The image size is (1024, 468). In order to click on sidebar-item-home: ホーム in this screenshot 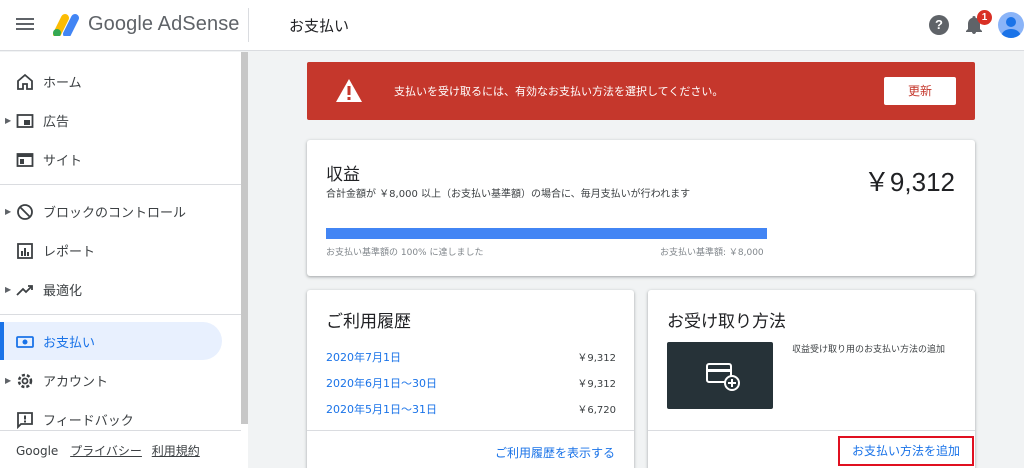, I will do `click(111, 81)`.